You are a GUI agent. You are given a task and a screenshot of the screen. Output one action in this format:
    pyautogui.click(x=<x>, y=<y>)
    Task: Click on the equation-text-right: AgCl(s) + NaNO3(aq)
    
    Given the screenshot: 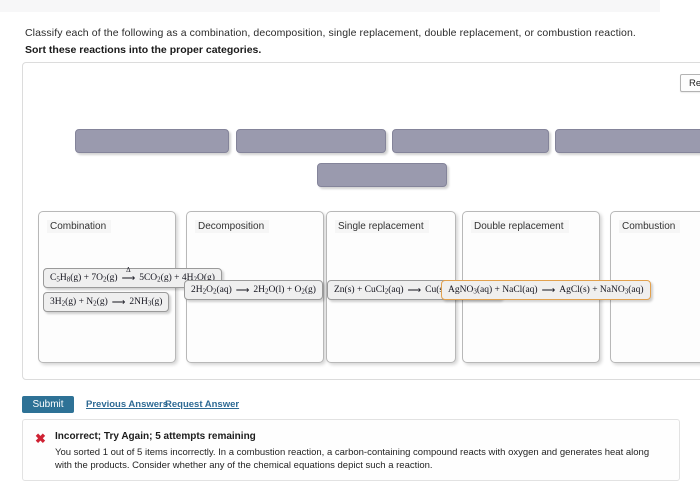 What is the action you would take?
    pyautogui.click(x=601, y=290)
    